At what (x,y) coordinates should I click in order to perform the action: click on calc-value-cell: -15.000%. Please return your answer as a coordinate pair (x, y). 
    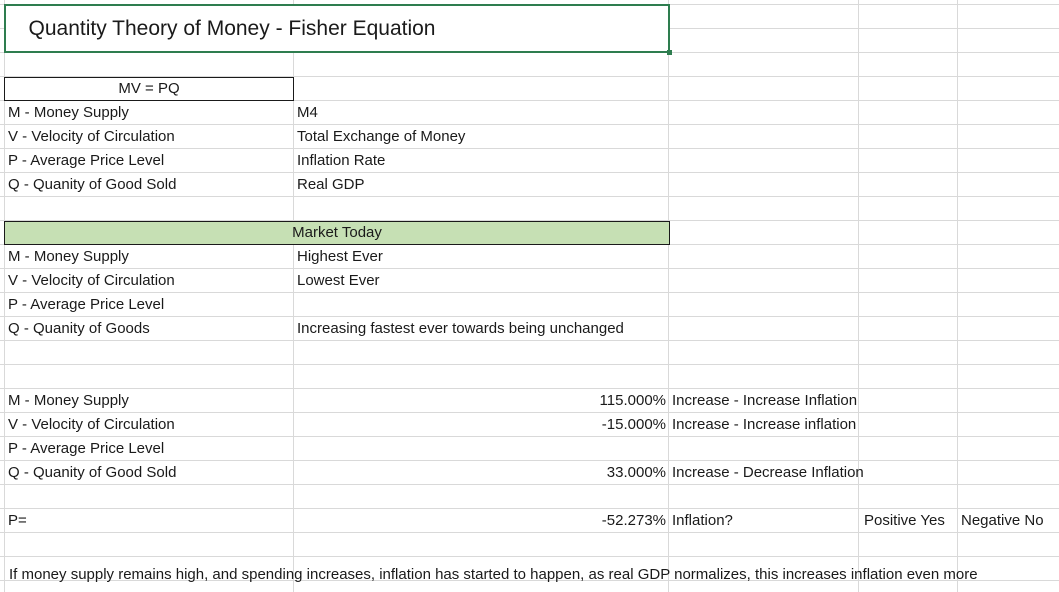
    Looking at the image, I should click on (480, 425).